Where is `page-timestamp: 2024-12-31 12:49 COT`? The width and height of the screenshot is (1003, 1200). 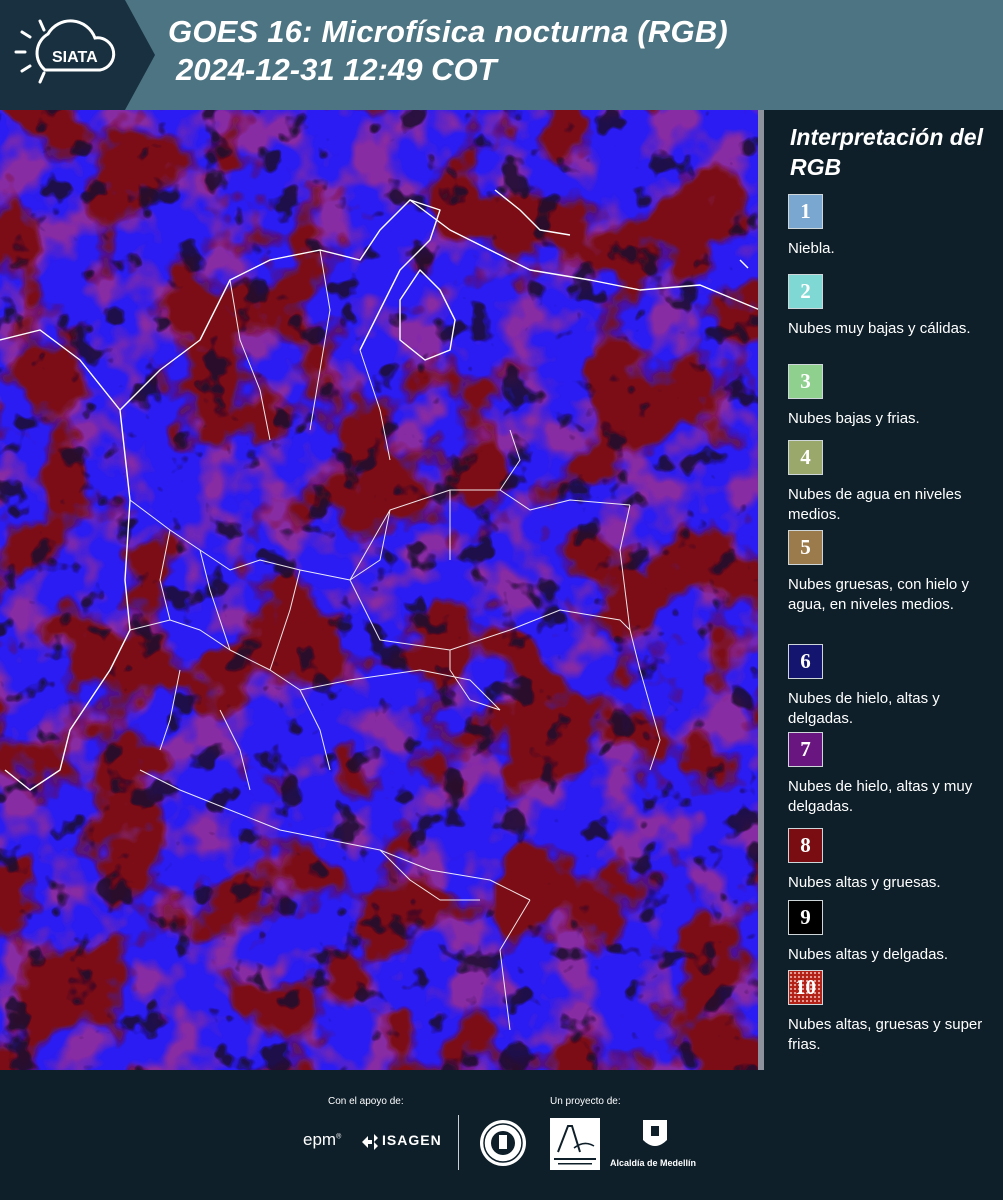 page-timestamp: 2024-12-31 12:49 COT is located at coordinates (336, 69).